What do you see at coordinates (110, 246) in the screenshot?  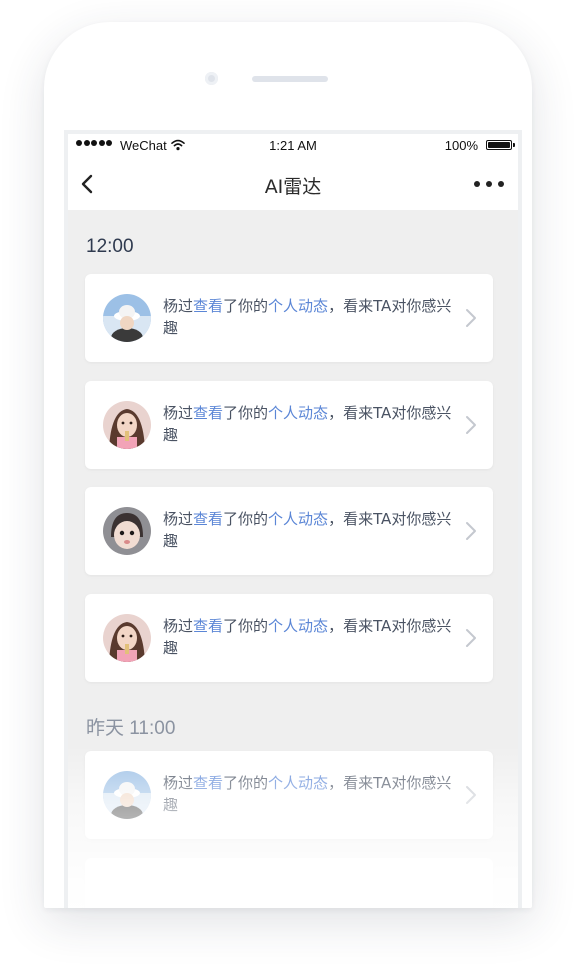 I see `section-time-header: 12:00` at bounding box center [110, 246].